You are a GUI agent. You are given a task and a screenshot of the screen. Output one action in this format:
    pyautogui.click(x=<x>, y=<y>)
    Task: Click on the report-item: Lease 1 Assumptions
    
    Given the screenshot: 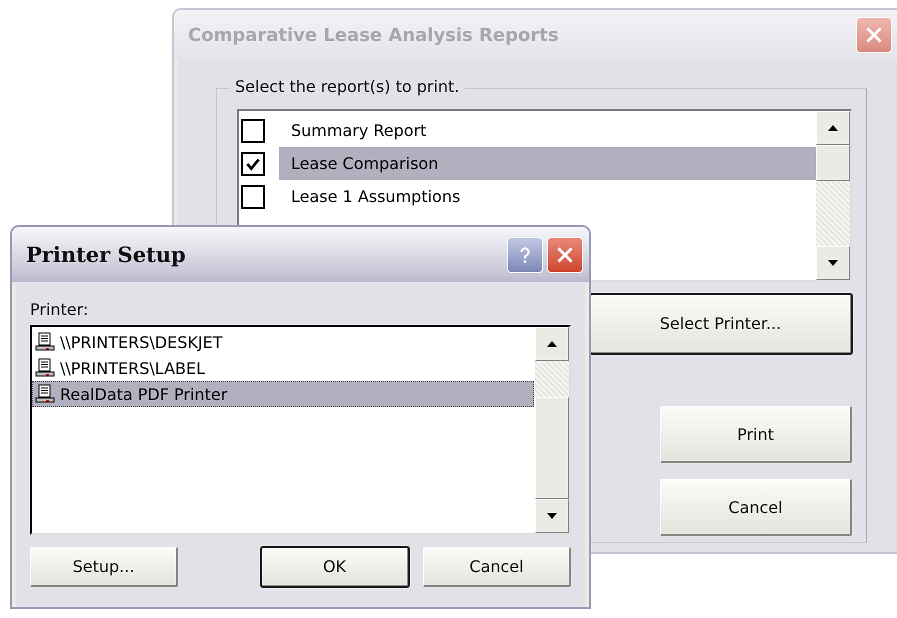 What is the action you would take?
    pyautogui.click(x=547, y=196)
    